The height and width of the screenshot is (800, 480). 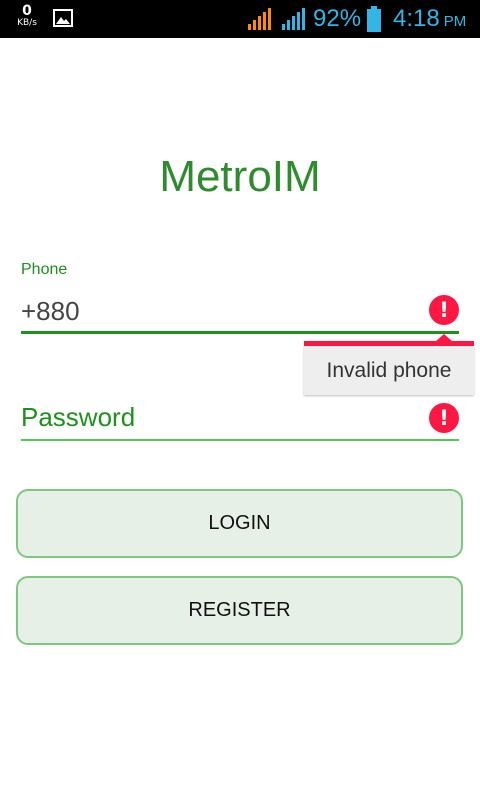 What do you see at coordinates (416, 18) in the screenshot?
I see `clock-time: 4:18` at bounding box center [416, 18].